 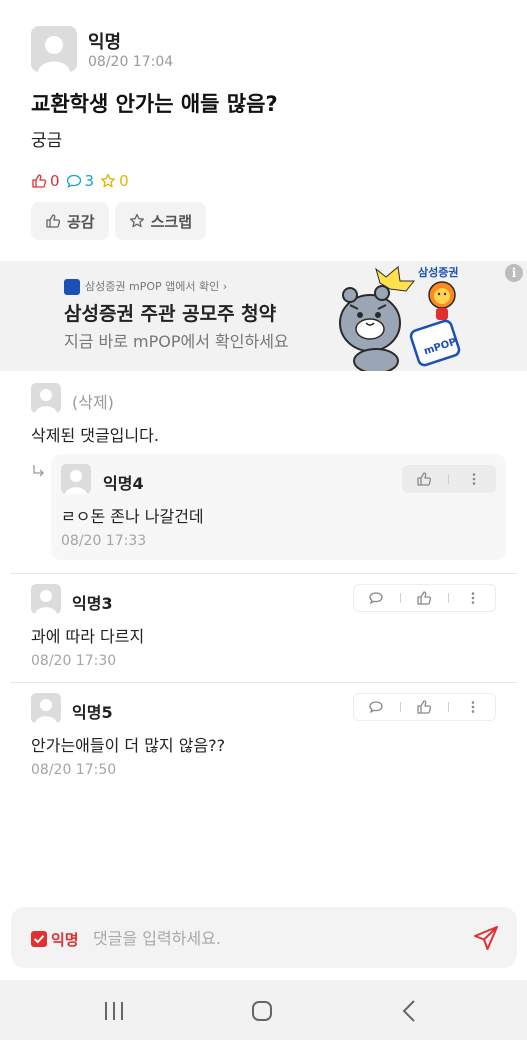 What do you see at coordinates (74, 770) in the screenshot?
I see `comment-time: 08/20 17:50` at bounding box center [74, 770].